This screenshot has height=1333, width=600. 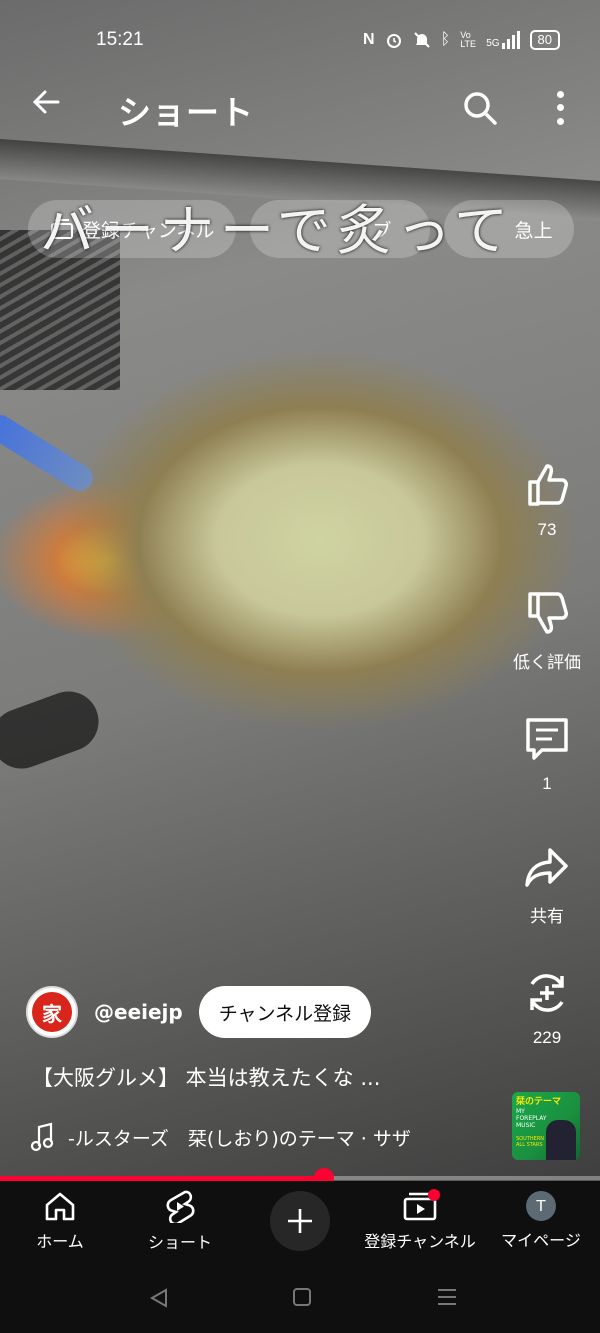 What do you see at coordinates (179, 1242) in the screenshot?
I see `nav-shorts-label: ショート` at bounding box center [179, 1242].